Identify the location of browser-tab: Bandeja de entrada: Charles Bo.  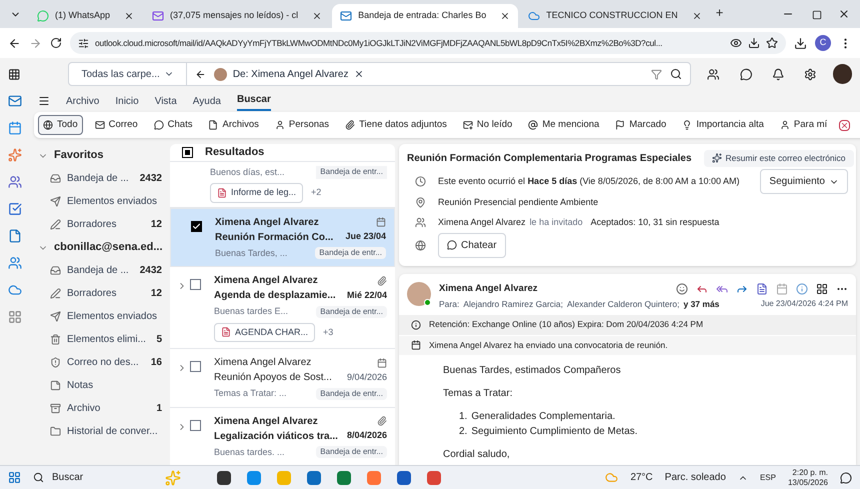
(425, 16).